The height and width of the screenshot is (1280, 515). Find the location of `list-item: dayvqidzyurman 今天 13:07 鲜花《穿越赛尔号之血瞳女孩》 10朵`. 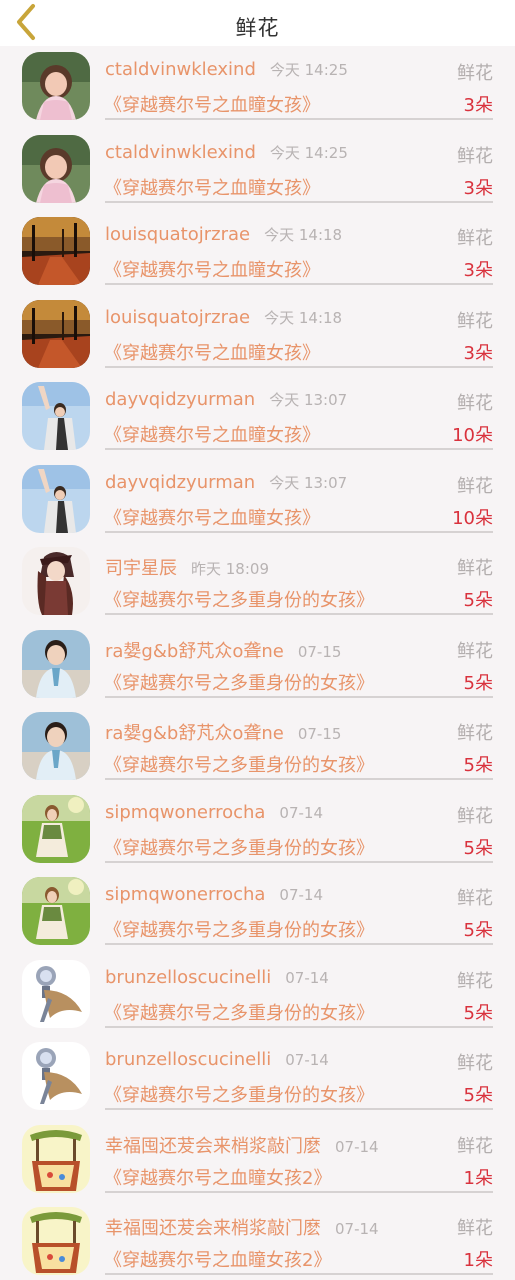

list-item: dayvqidzyurman 今天 13:07 鲜花《穿越赛尔号之血瞳女孩》 10朵 is located at coordinates (257, 500).